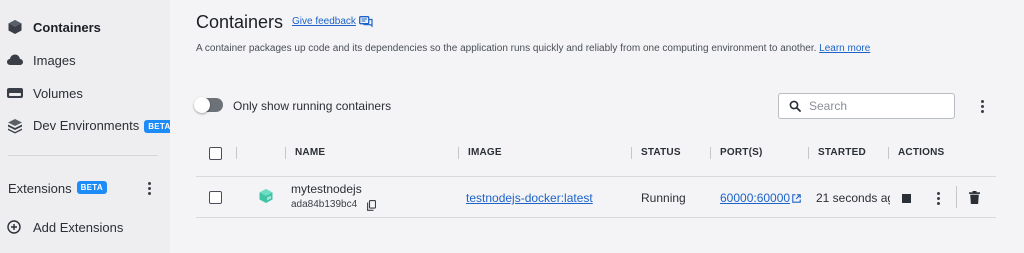 The height and width of the screenshot is (253, 1024). Describe the element at coordinates (982, 106) in the screenshot. I see `more-options-icon` at that location.